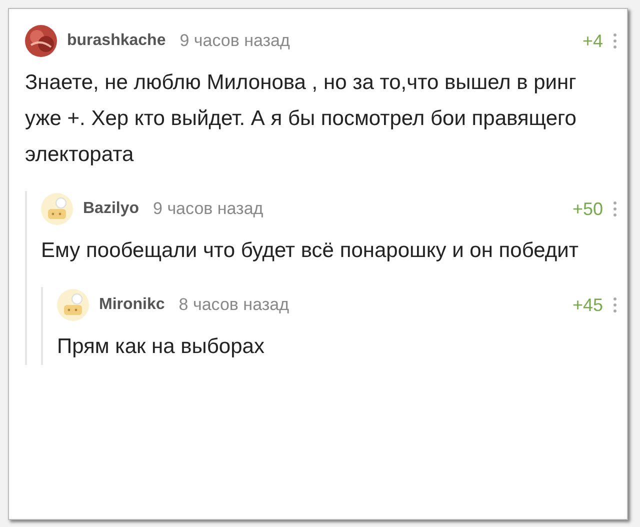  Describe the element at coordinates (592, 41) in the screenshot. I see `rating-score: +4` at that location.